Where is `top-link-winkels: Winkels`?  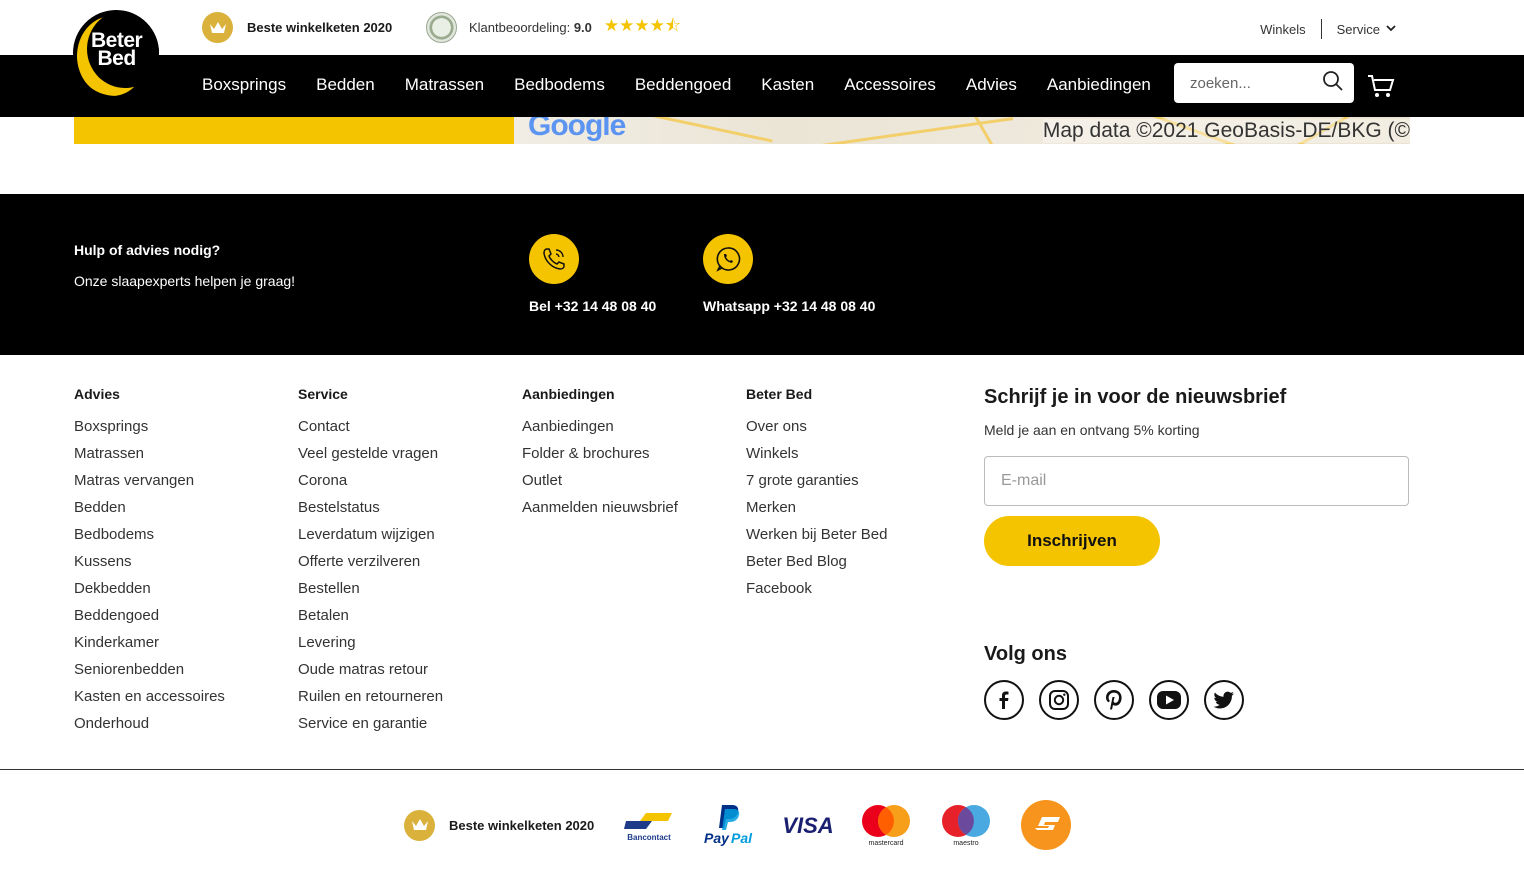
top-link-winkels: Winkels is located at coordinates (1283, 29).